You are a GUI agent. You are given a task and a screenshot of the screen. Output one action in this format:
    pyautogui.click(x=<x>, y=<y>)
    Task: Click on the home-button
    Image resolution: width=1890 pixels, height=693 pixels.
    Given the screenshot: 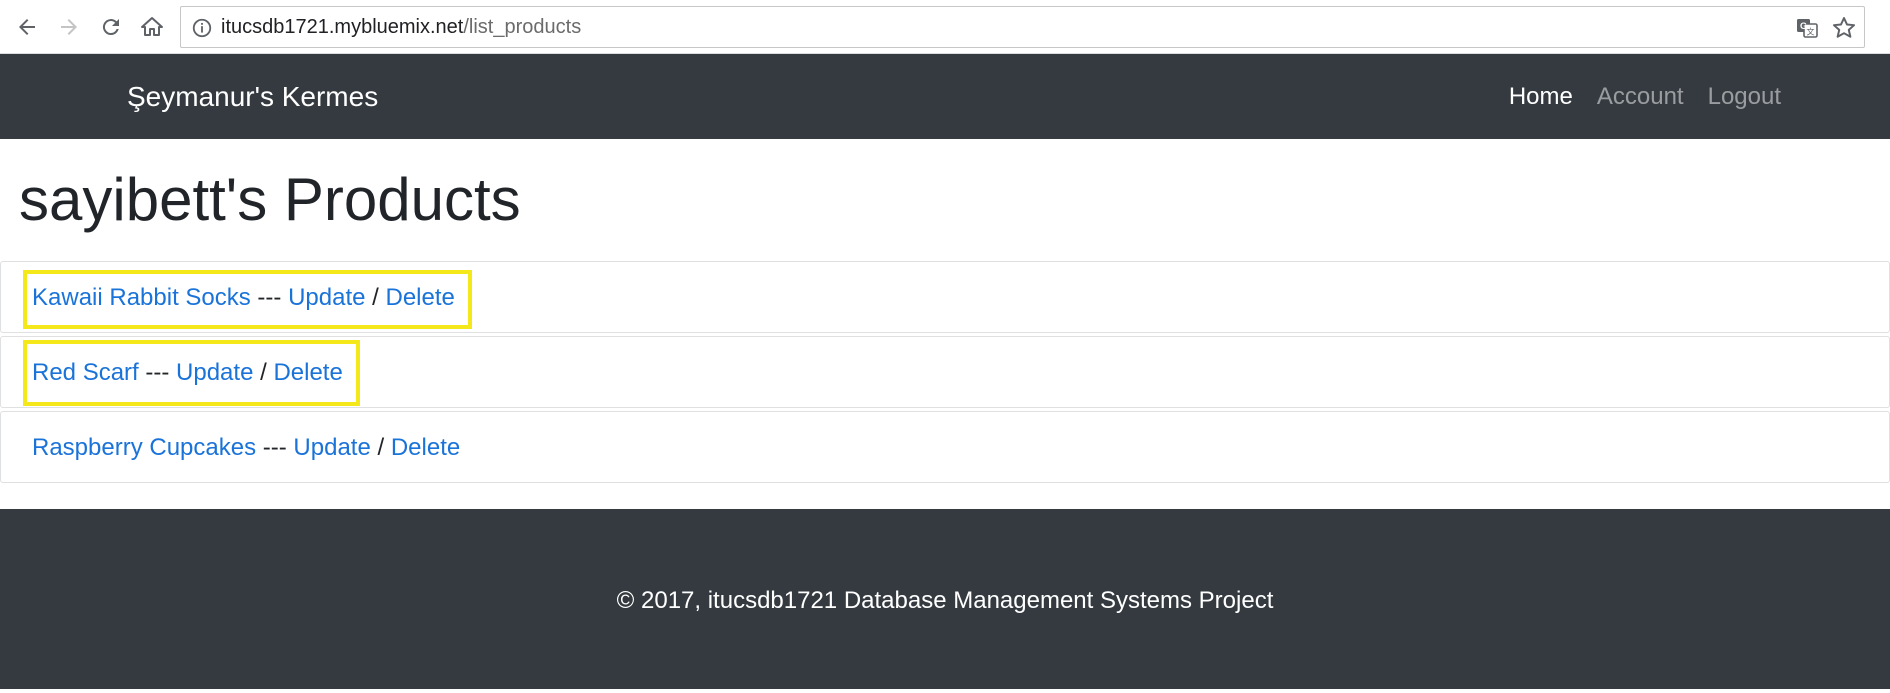 What is the action you would take?
    pyautogui.click(x=152, y=27)
    